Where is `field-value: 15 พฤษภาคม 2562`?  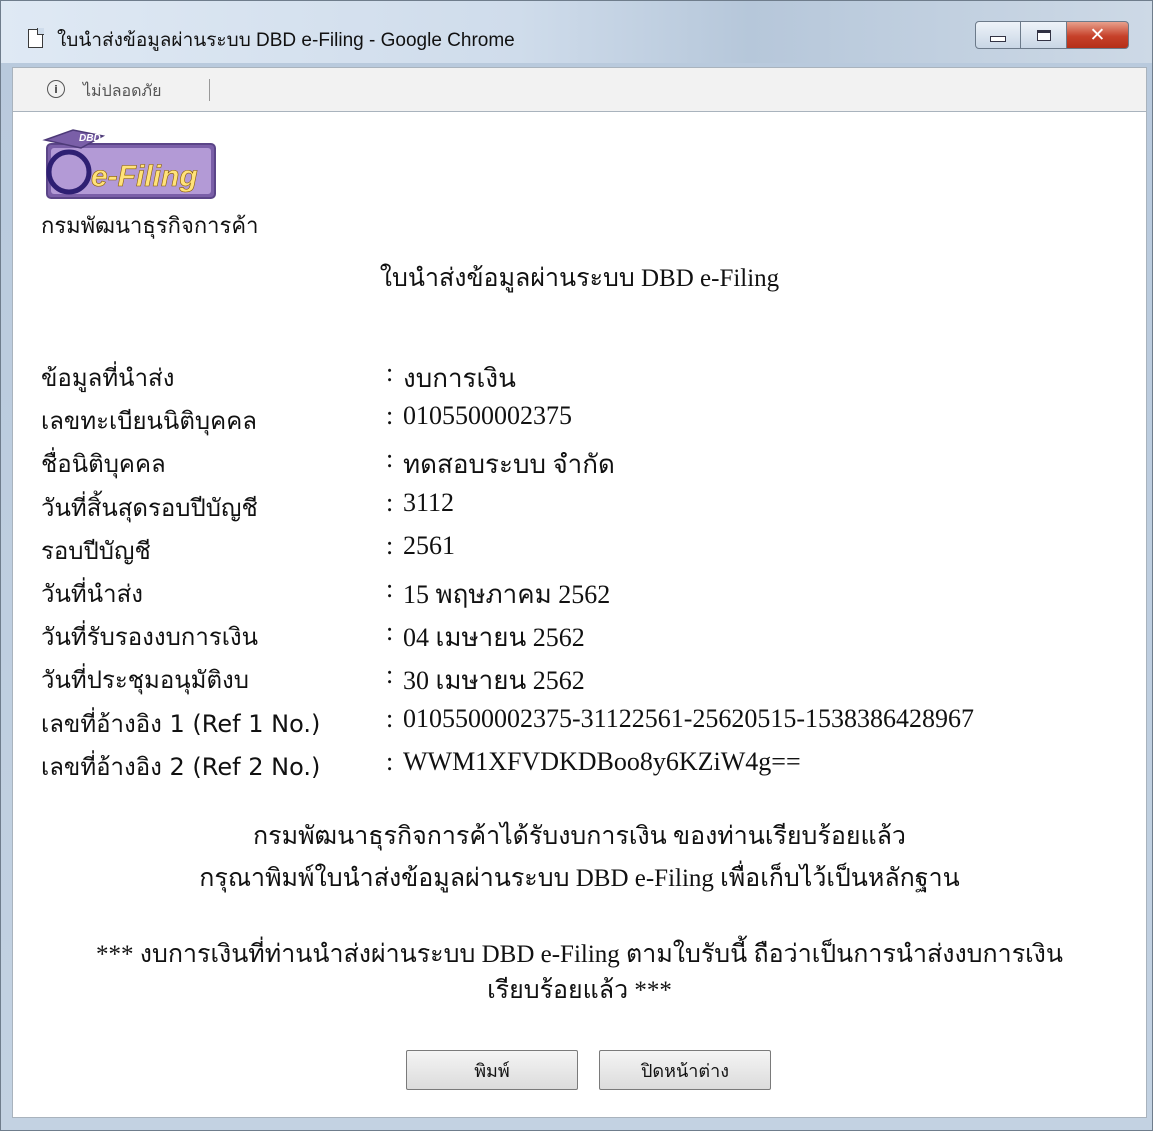 field-value: 15 พฤษภาคม 2562 is located at coordinates (507, 594).